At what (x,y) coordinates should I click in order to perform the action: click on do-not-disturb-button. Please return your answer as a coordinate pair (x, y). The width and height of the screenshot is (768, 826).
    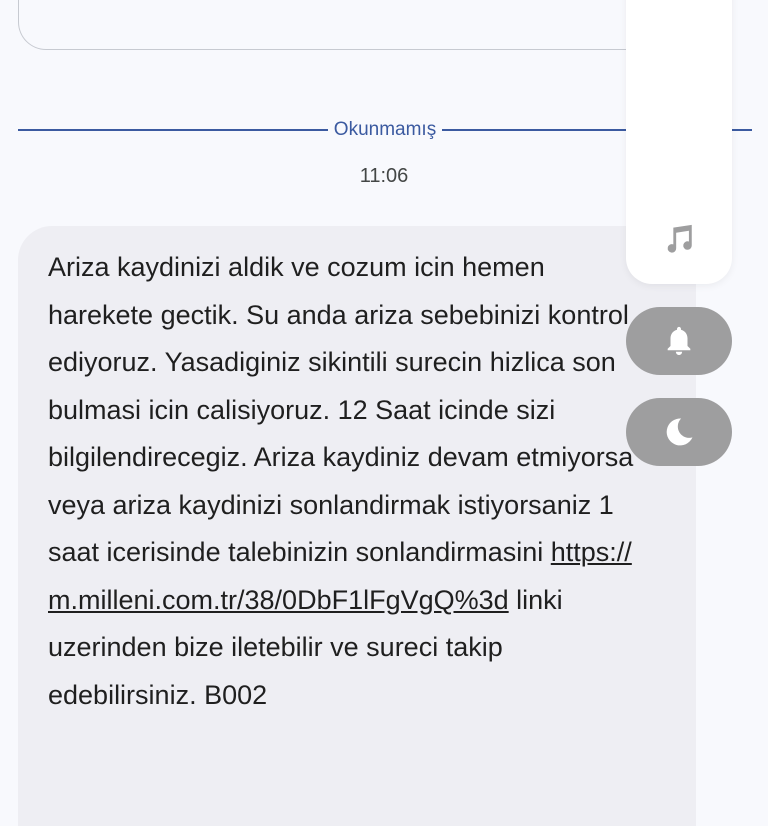
    Looking at the image, I should click on (679, 432).